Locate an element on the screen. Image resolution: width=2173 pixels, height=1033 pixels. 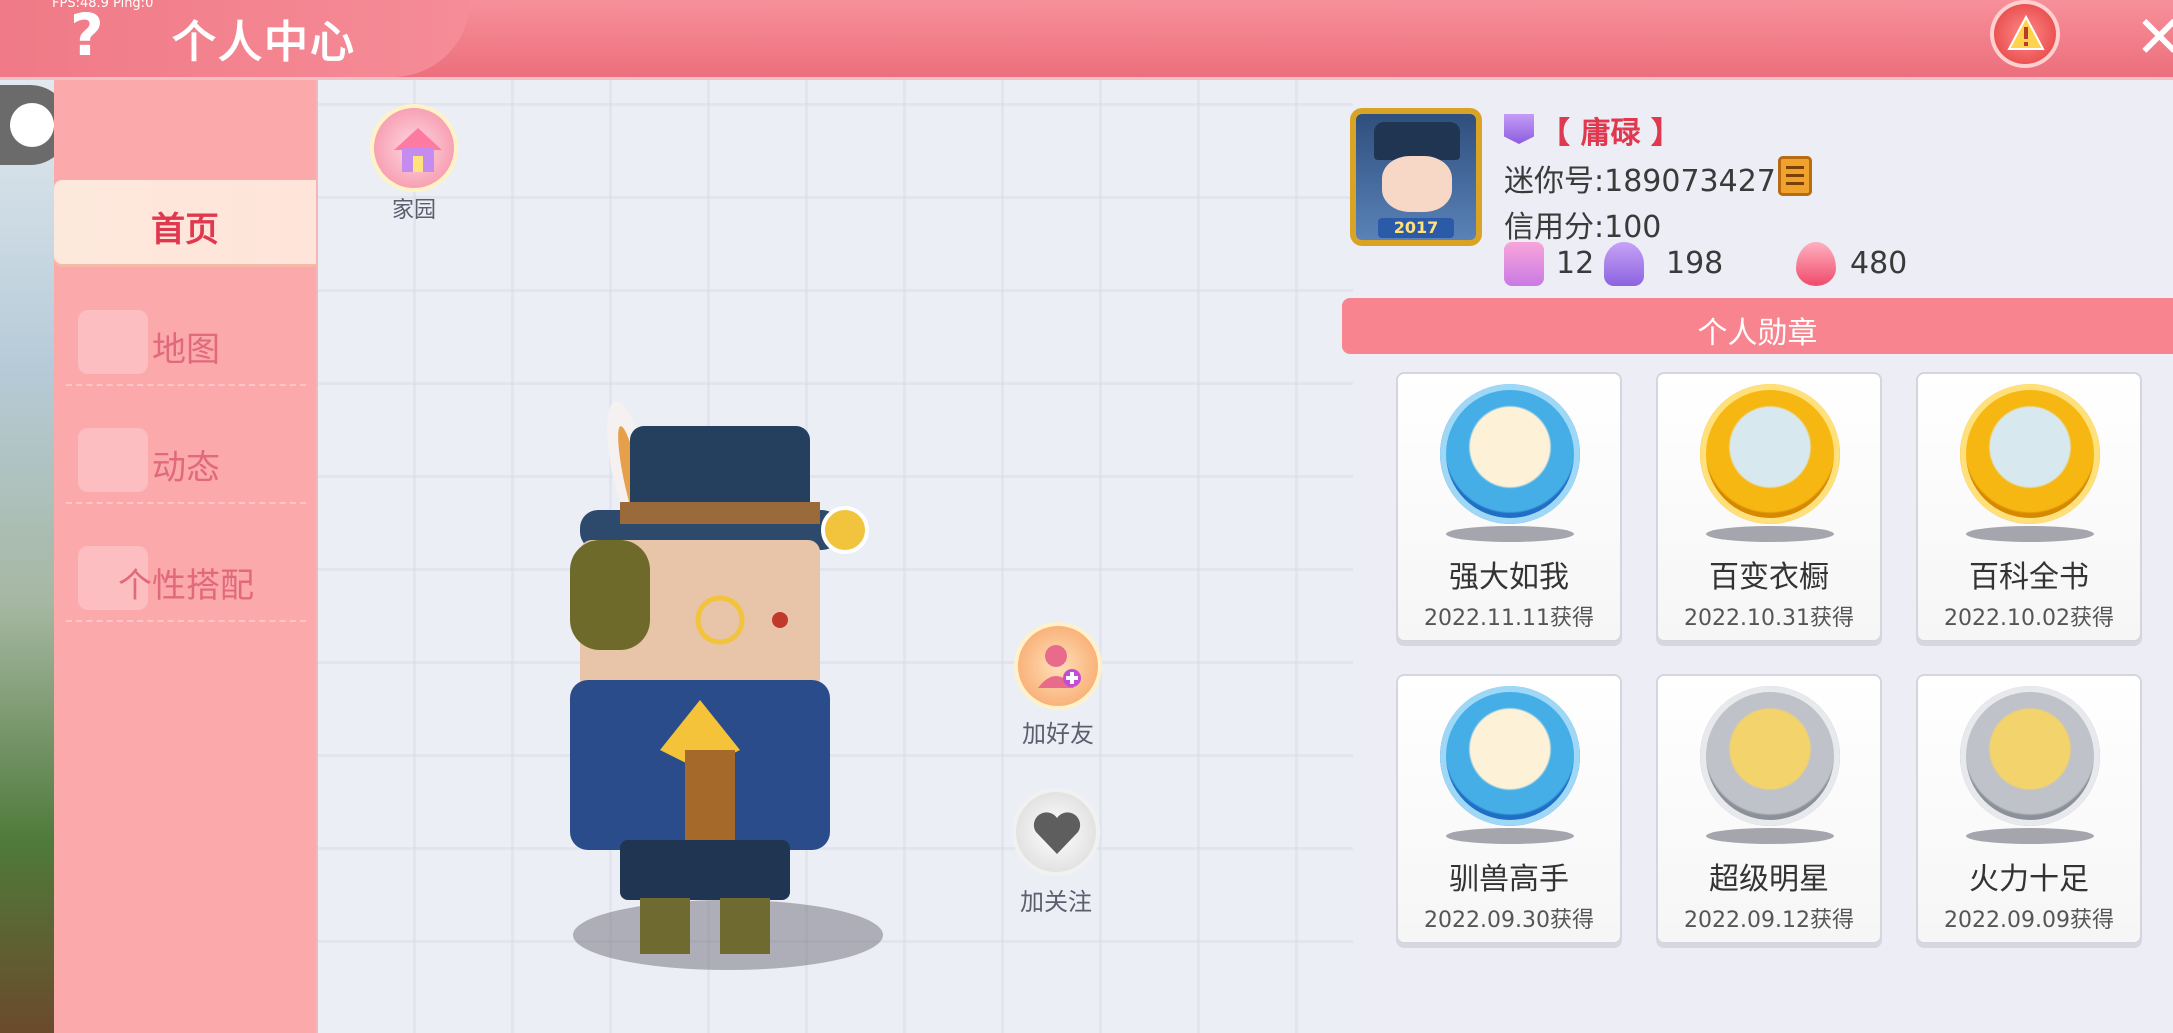
trophy-icon is located at coordinates (1624, 264).